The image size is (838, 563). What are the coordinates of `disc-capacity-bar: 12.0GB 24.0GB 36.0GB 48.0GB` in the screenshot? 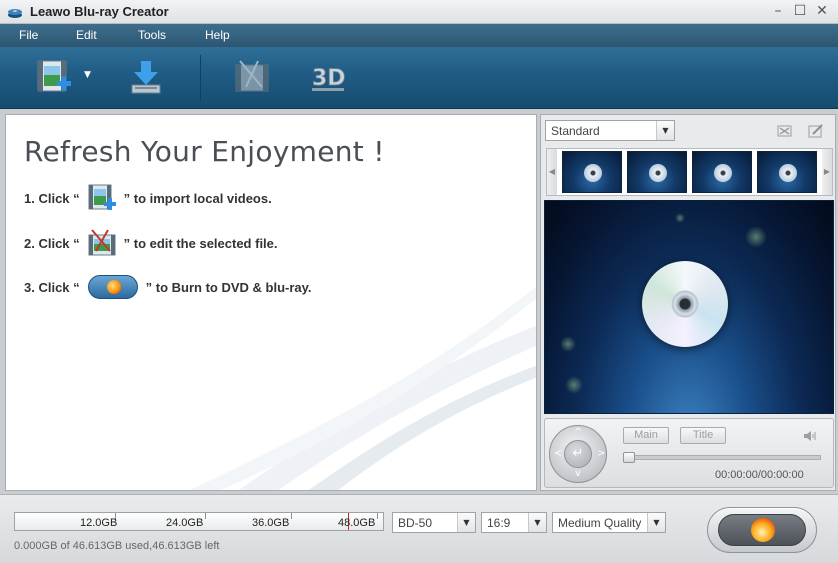 It's located at (199, 521).